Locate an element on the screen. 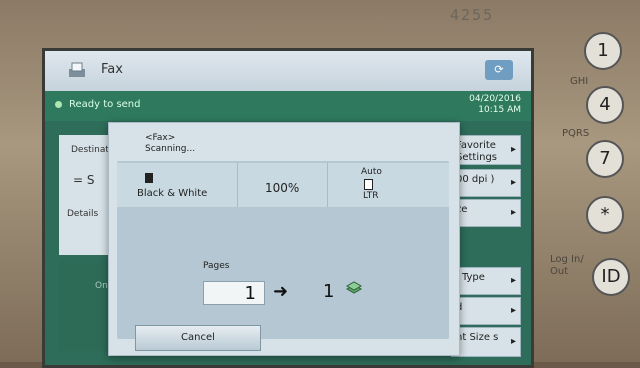  color-mode-cell: Black & White is located at coordinates (177, 185).